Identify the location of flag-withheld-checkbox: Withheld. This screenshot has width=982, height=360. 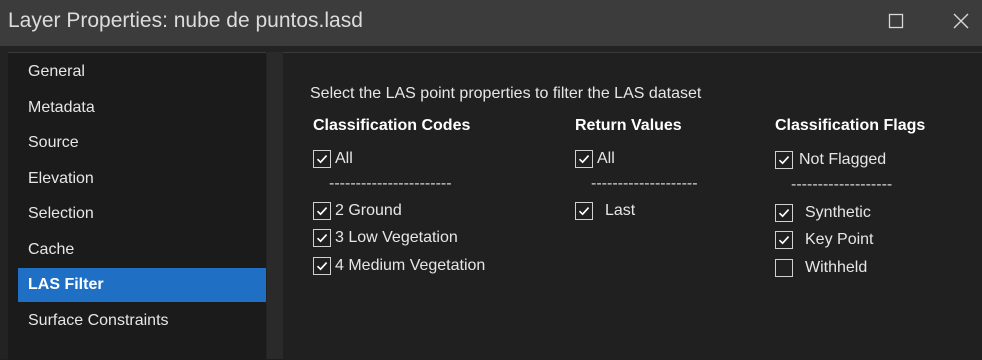
(821, 268).